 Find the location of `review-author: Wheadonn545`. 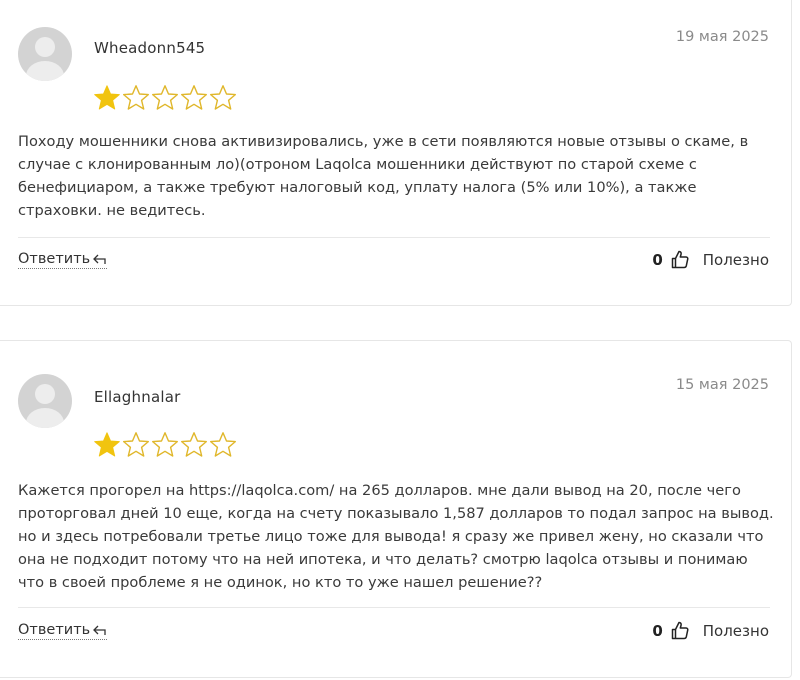

review-author: Wheadonn545 is located at coordinates (150, 48).